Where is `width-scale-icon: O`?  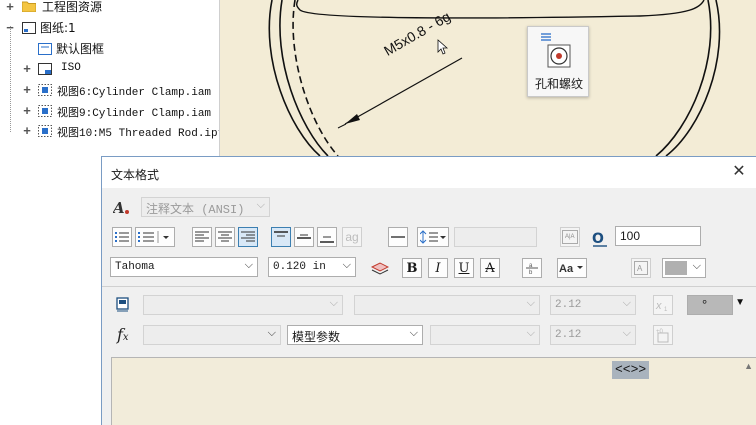 width-scale-icon: O is located at coordinates (599, 239).